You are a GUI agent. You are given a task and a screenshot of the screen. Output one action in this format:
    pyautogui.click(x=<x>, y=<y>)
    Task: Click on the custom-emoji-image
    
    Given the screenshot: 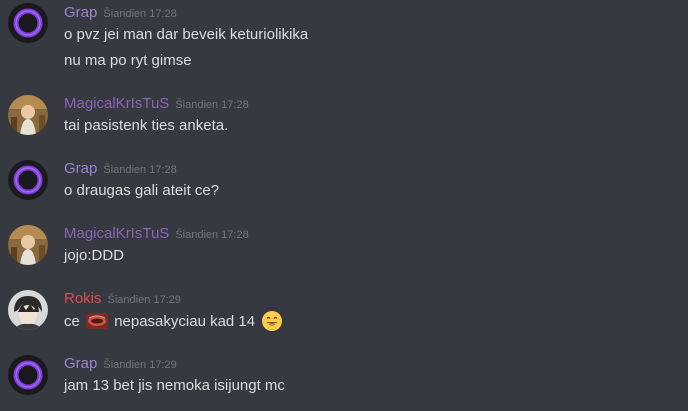 What is the action you would take?
    pyautogui.click(x=97, y=321)
    